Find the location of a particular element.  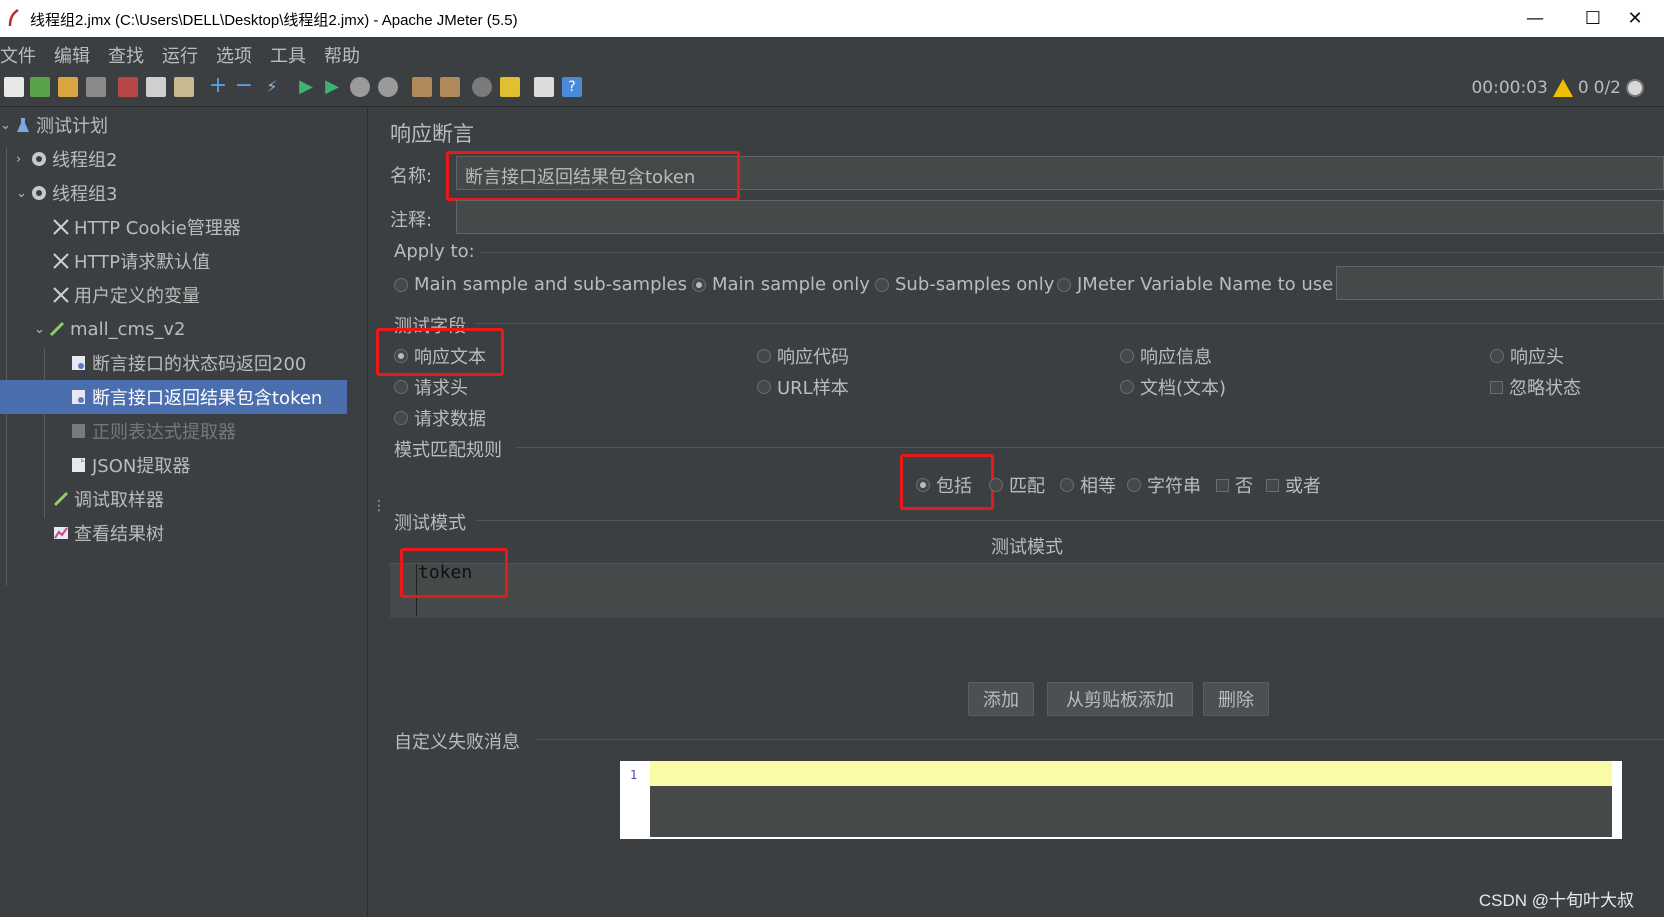

start-no-pauses-icon: ▶ is located at coordinates (332, 87).